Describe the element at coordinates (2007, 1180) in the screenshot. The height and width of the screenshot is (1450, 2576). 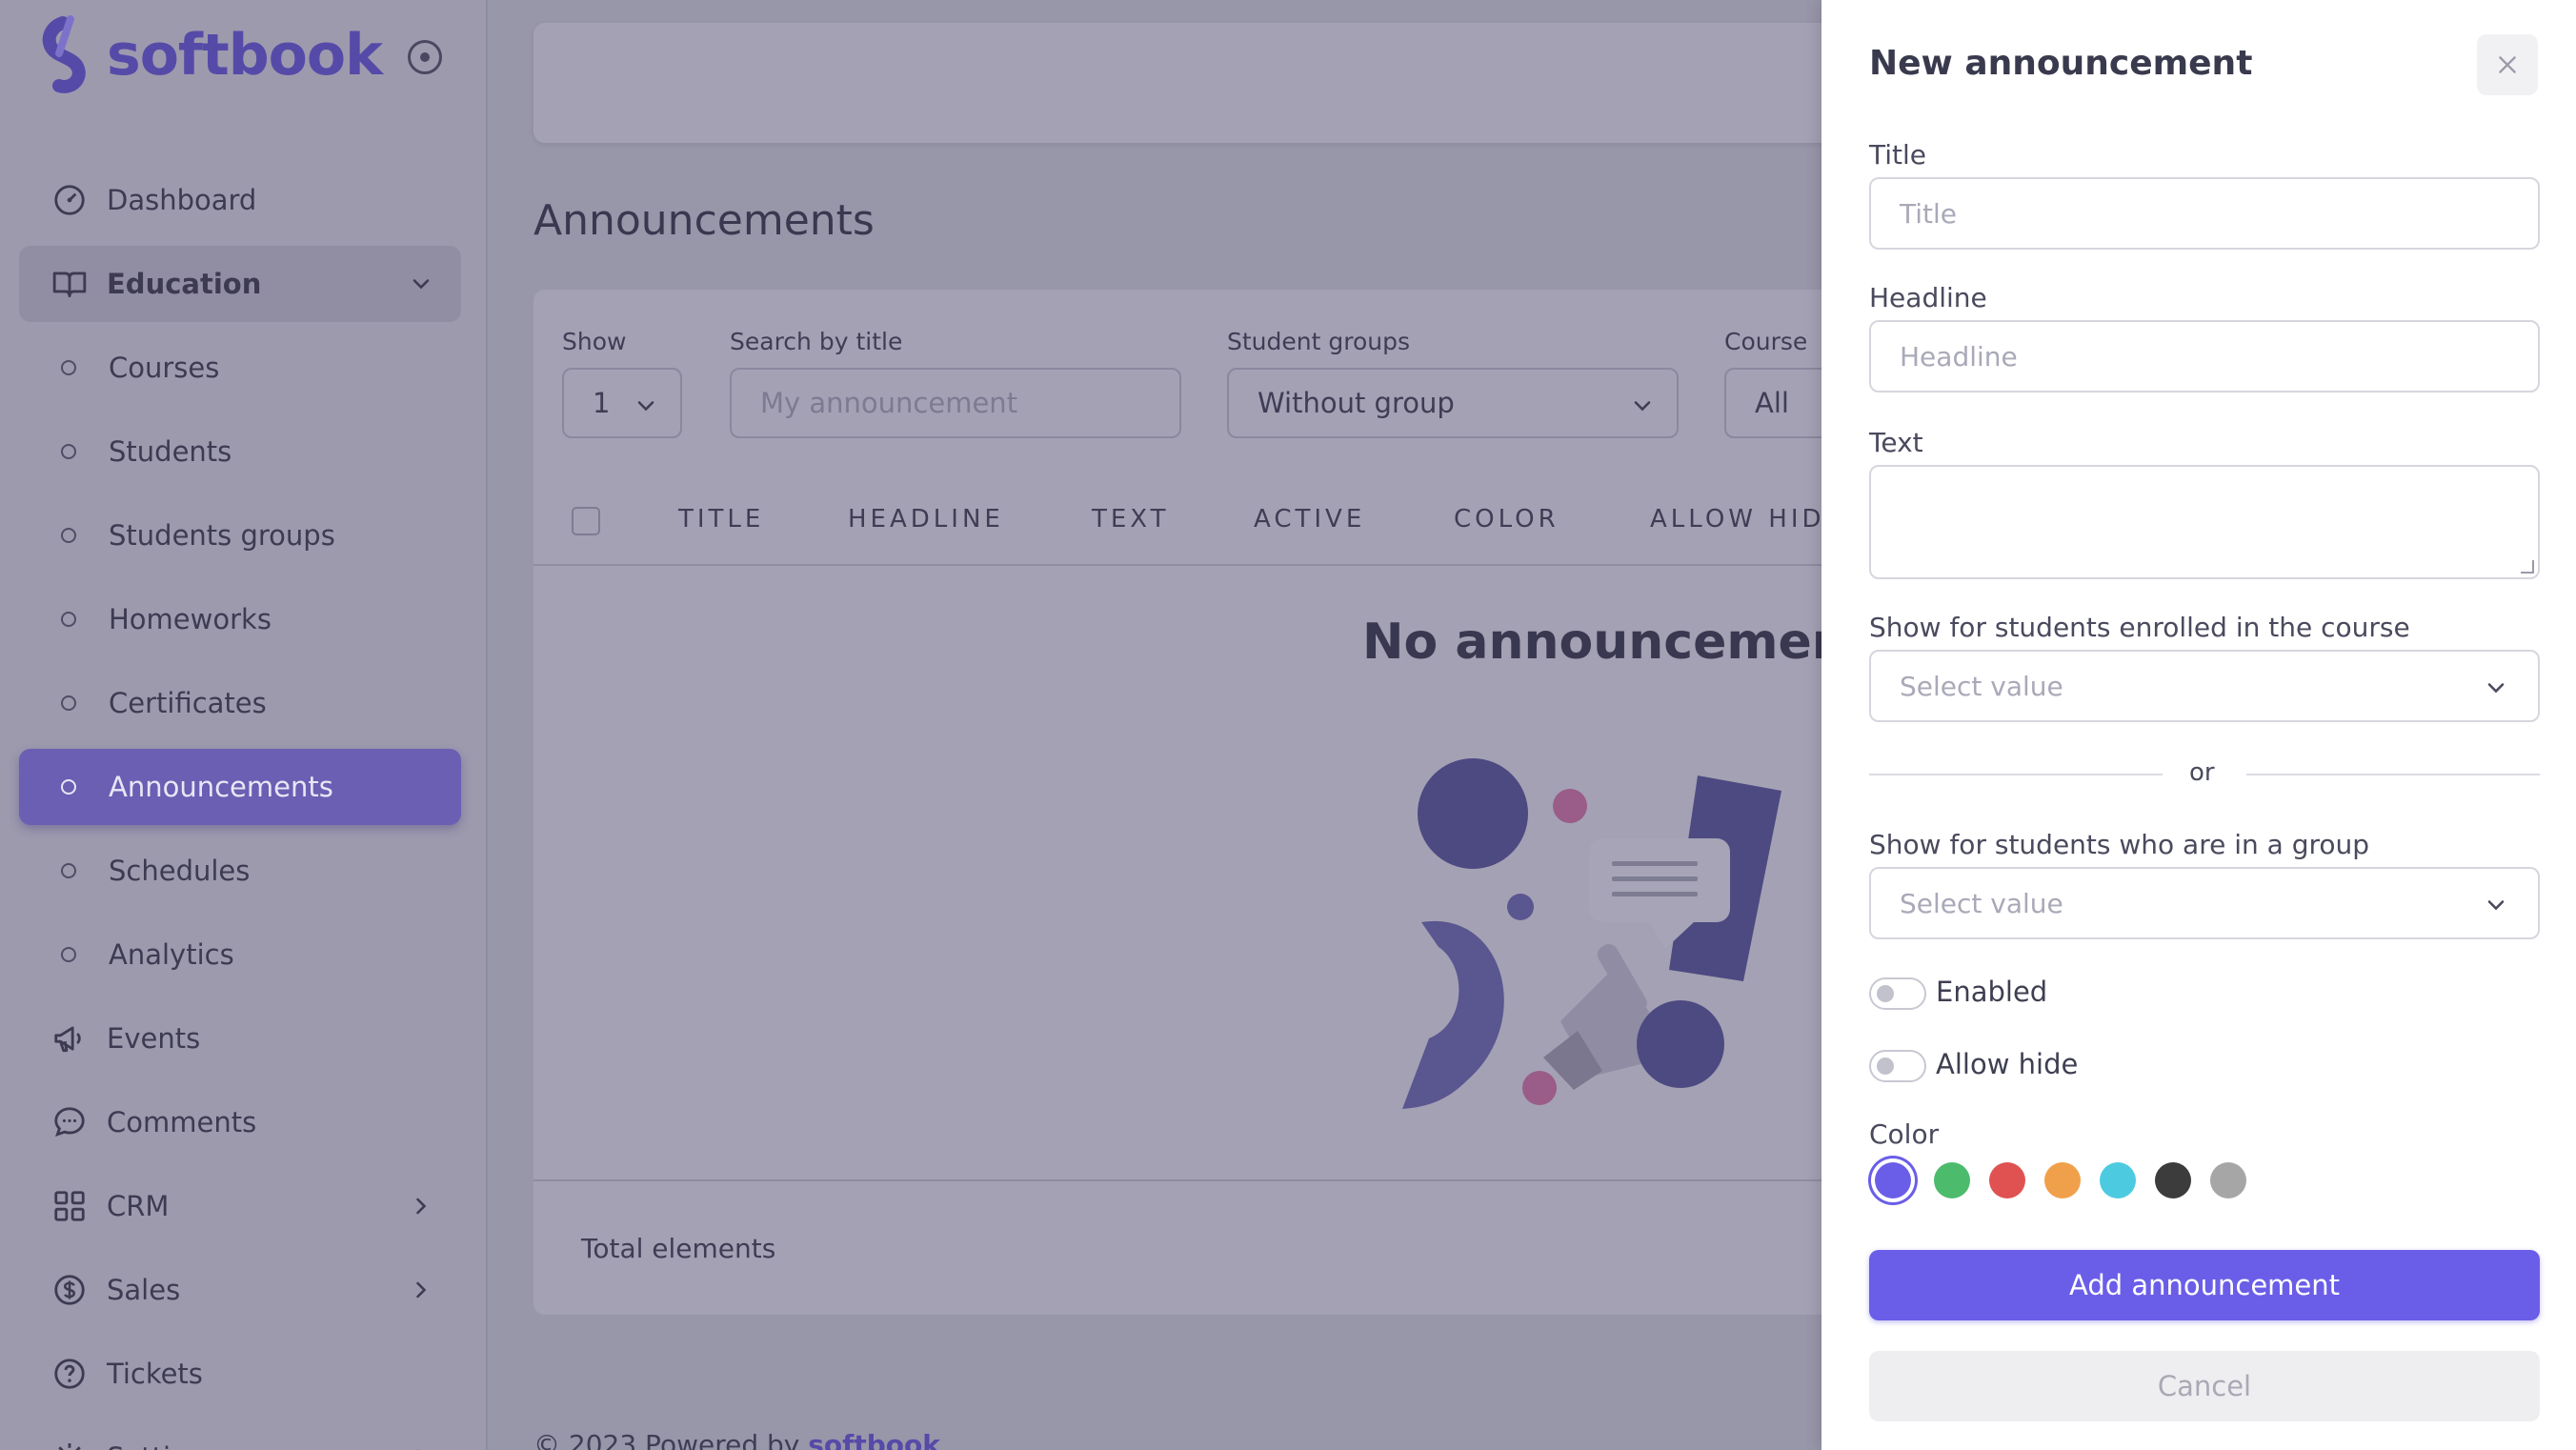
I see `color-swatch-red` at that location.